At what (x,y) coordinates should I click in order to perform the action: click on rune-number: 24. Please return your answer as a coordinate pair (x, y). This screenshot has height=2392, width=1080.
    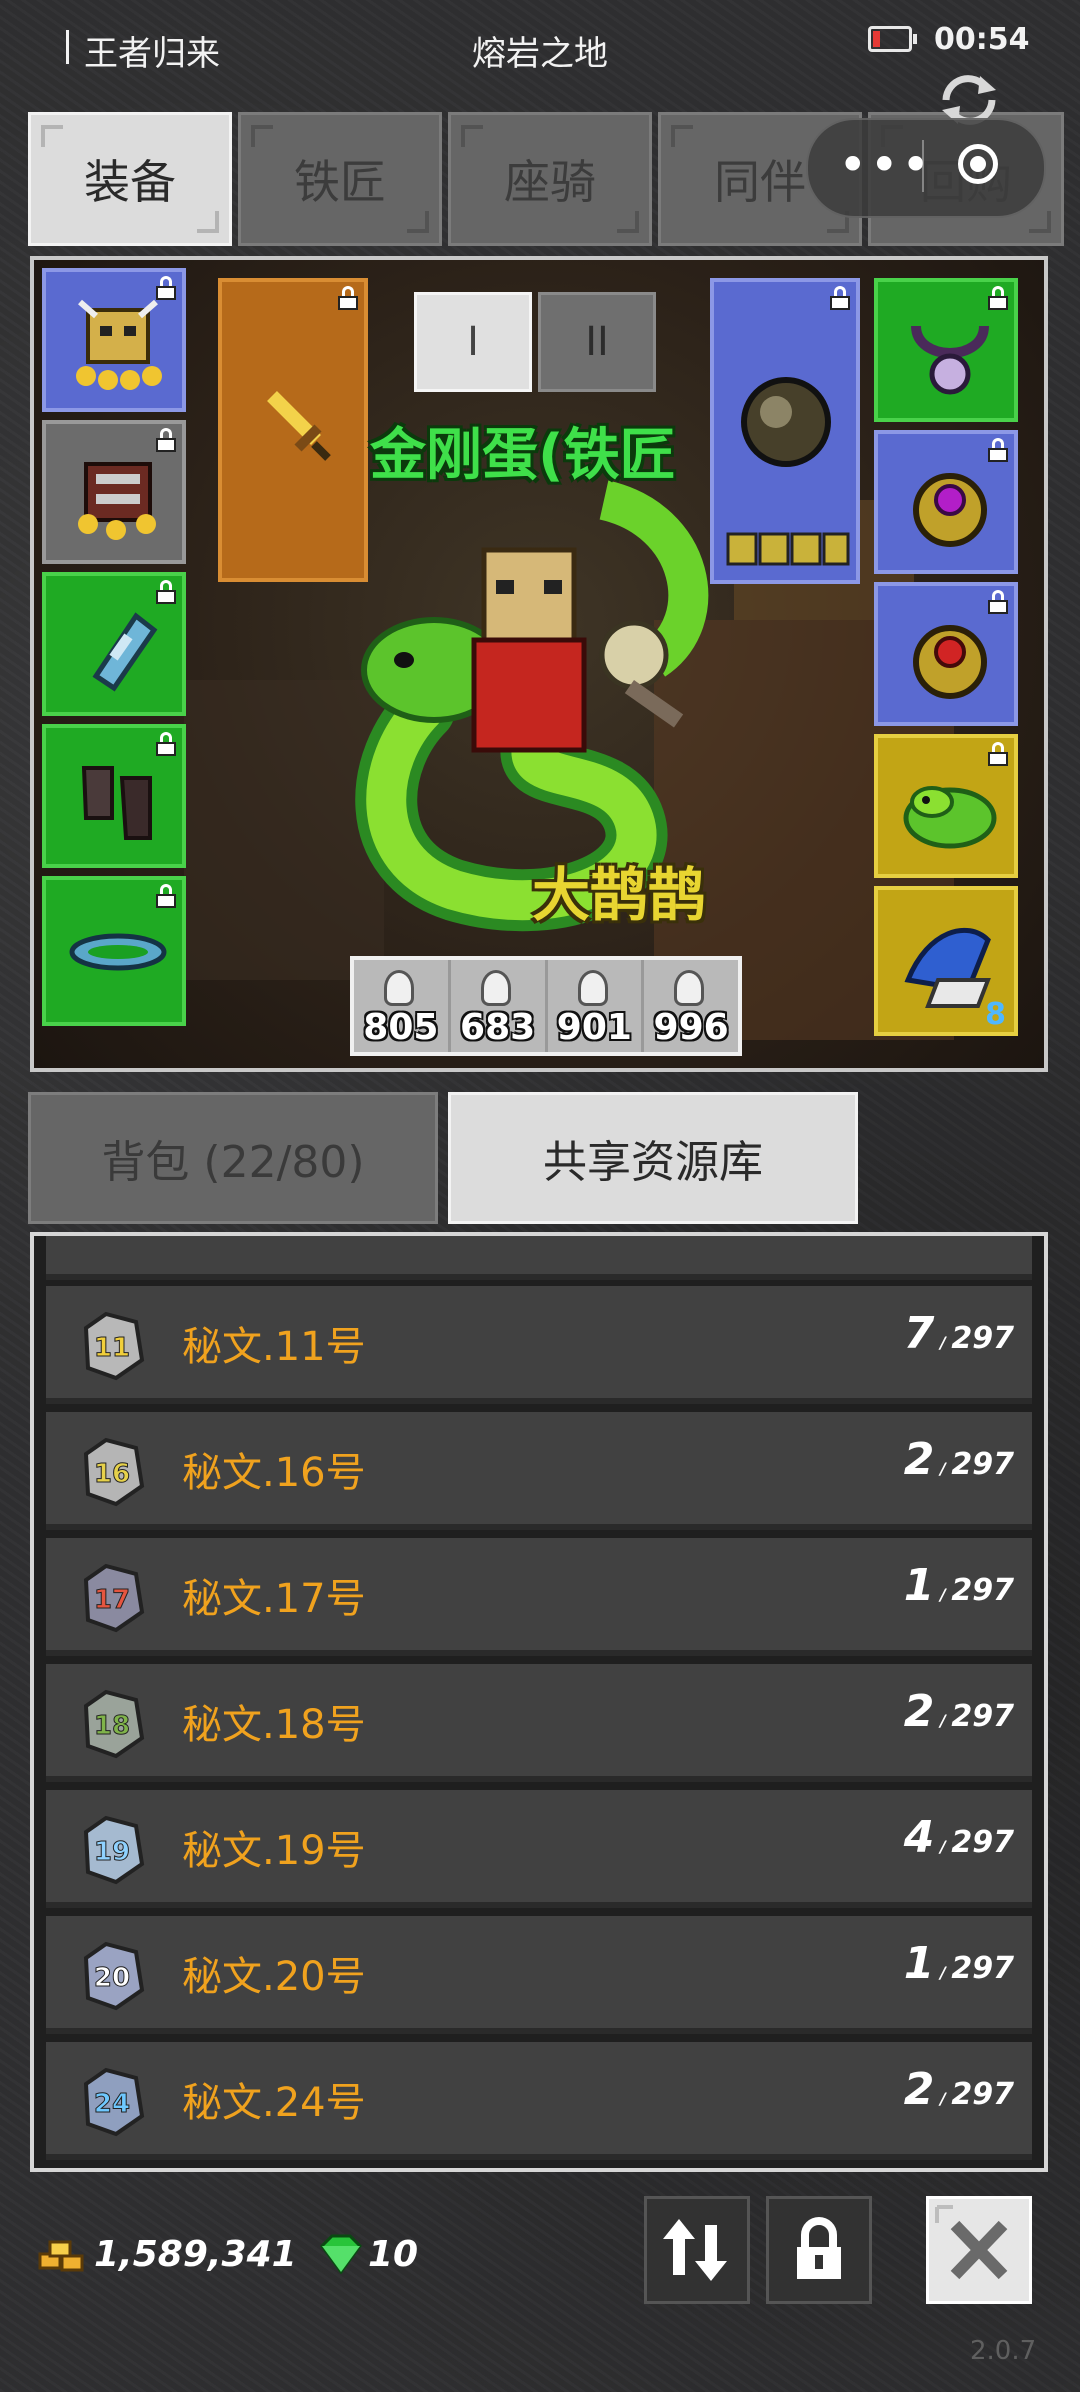
    Looking at the image, I should click on (112, 2104).